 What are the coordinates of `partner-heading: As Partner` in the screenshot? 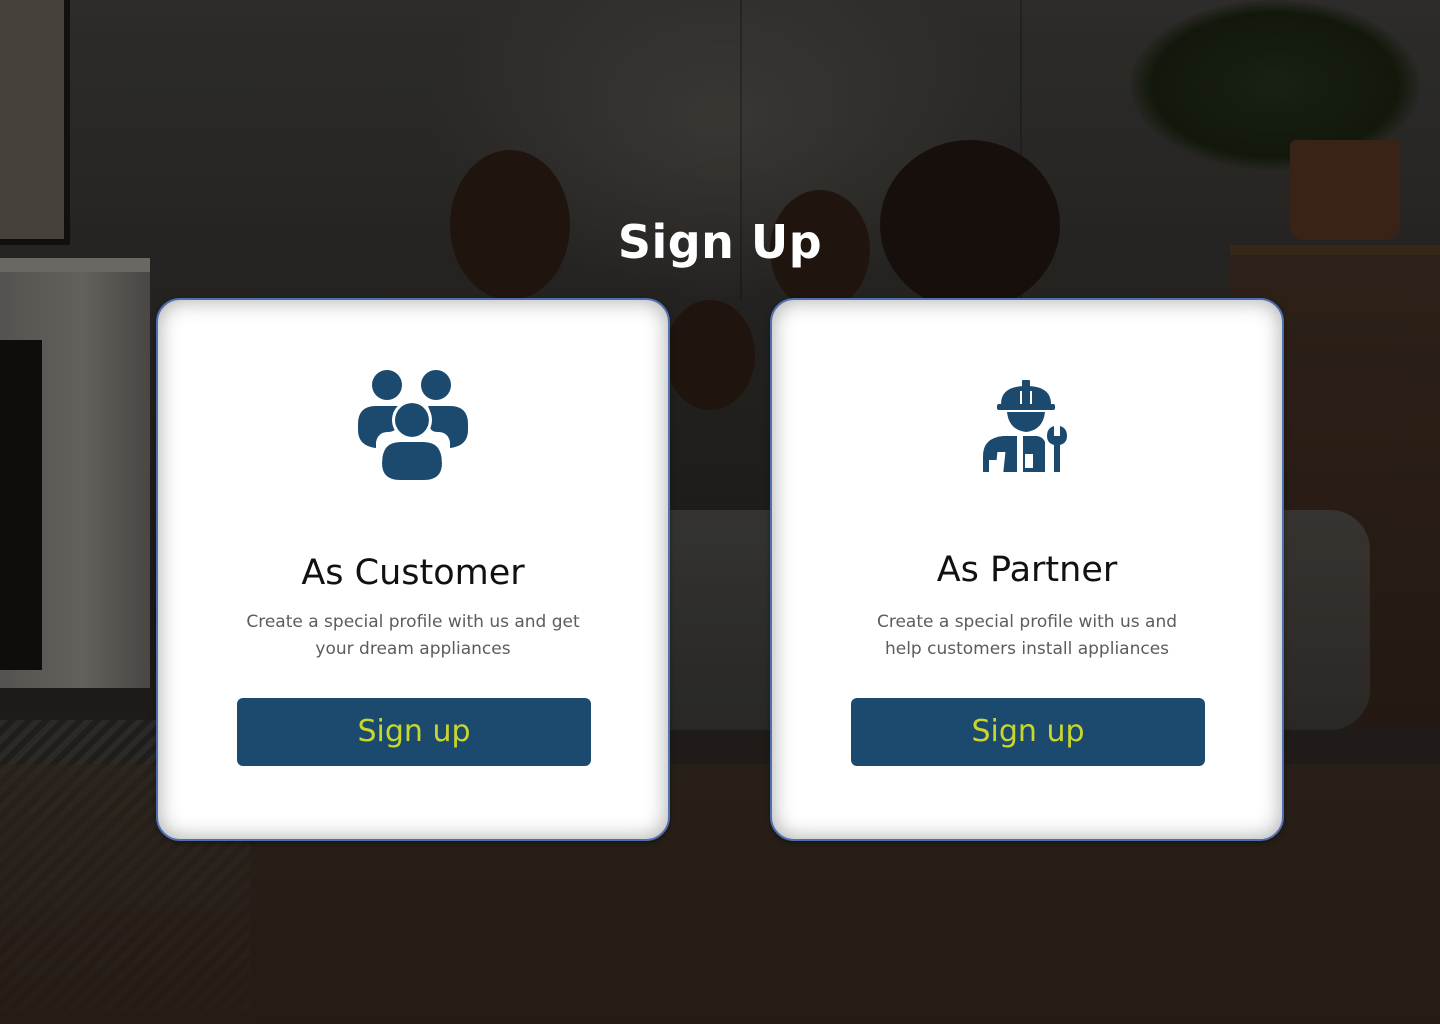 It's located at (1027, 570).